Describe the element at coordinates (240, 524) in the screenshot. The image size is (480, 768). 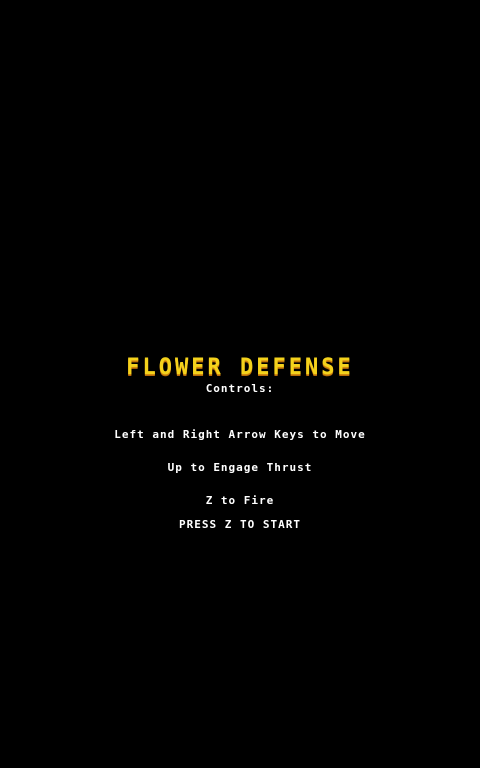
I see `start-prompt: PRESS Z TO START` at that location.